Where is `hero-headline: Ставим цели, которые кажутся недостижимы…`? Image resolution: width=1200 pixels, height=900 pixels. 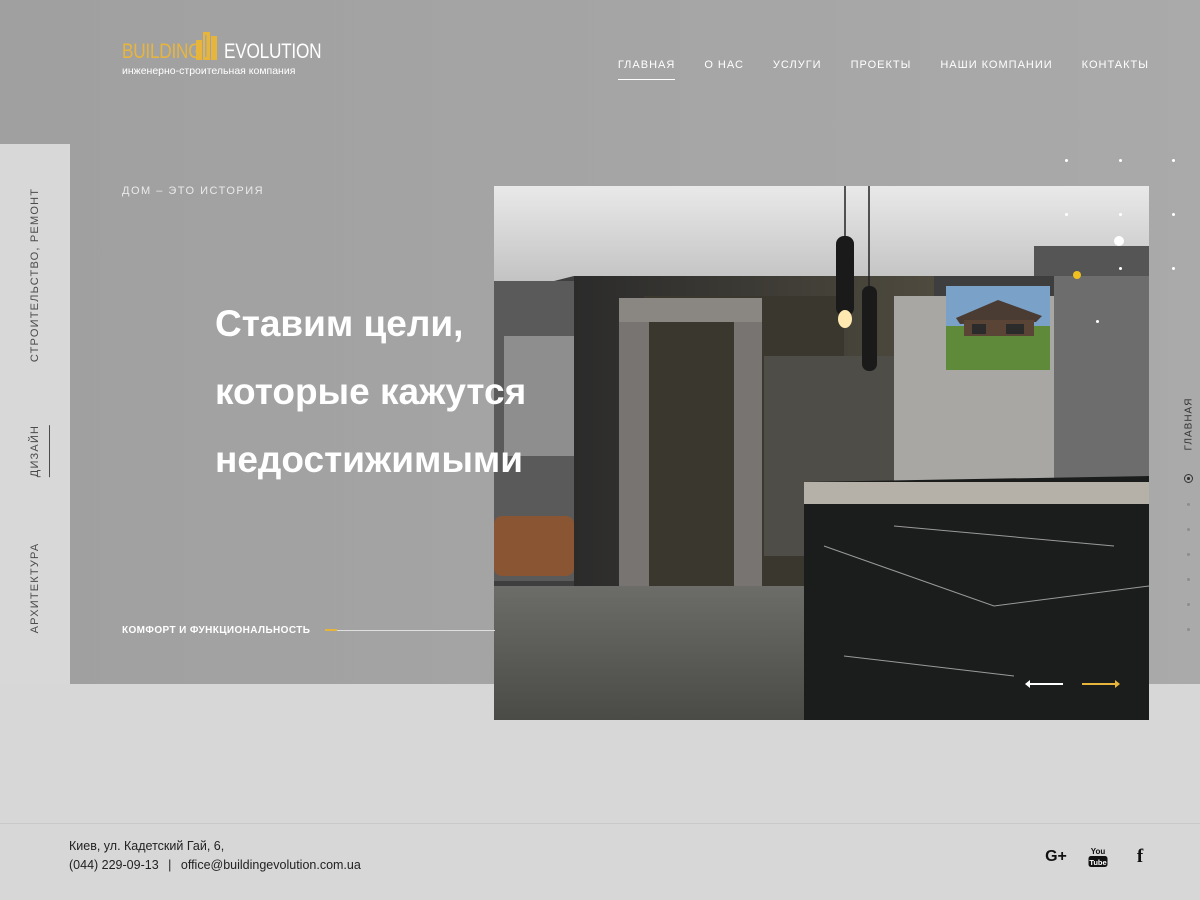 hero-headline: Ставим цели, которые кажутся недостижимы… is located at coordinates (405, 392).